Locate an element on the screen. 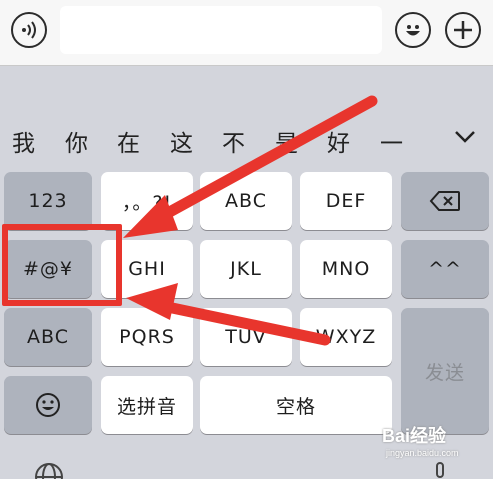 The width and height of the screenshot is (493, 479). watermark-sub: jingyan.baidu.com is located at coordinates (422, 453).